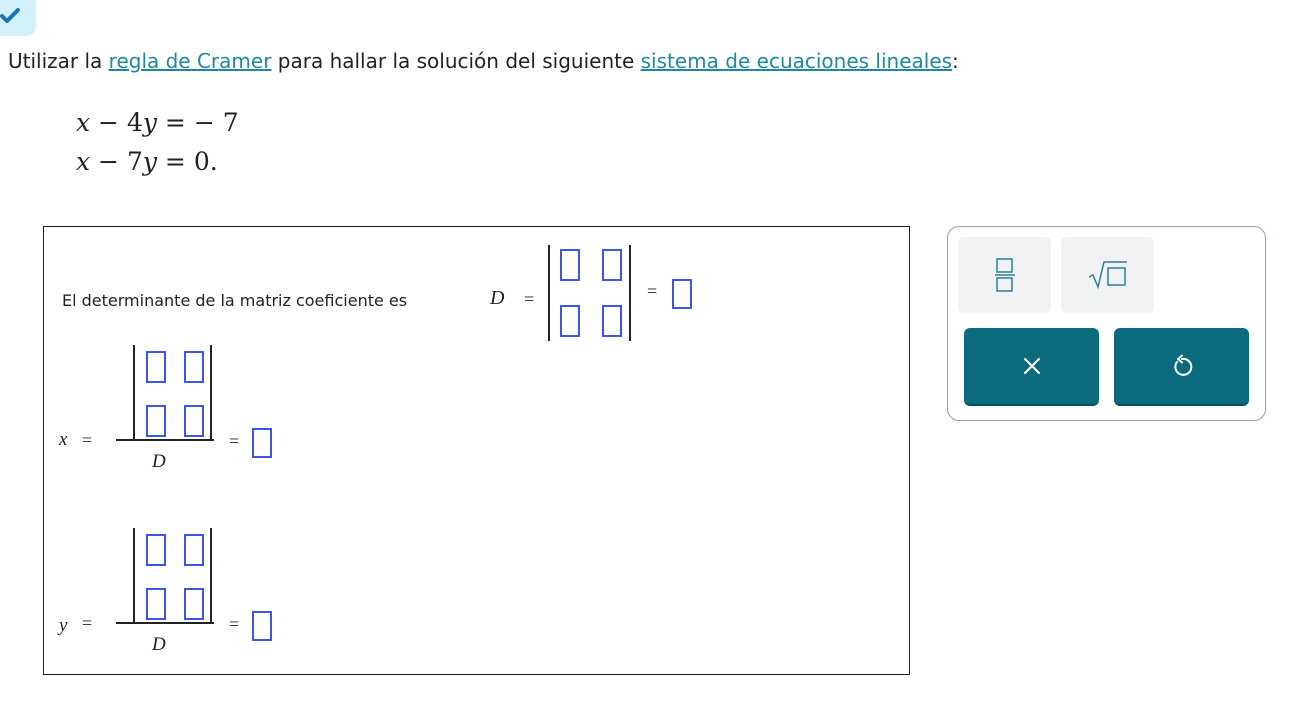 This screenshot has height=720, width=1305. I want to click on prompt-text: para hallar la solución del siguiente, so click(456, 61).